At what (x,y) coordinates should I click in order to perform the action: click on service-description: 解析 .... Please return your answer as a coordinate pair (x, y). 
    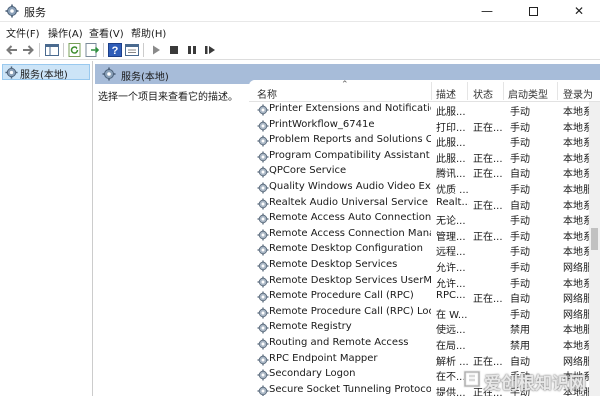
    Looking at the image, I should click on (452, 362).